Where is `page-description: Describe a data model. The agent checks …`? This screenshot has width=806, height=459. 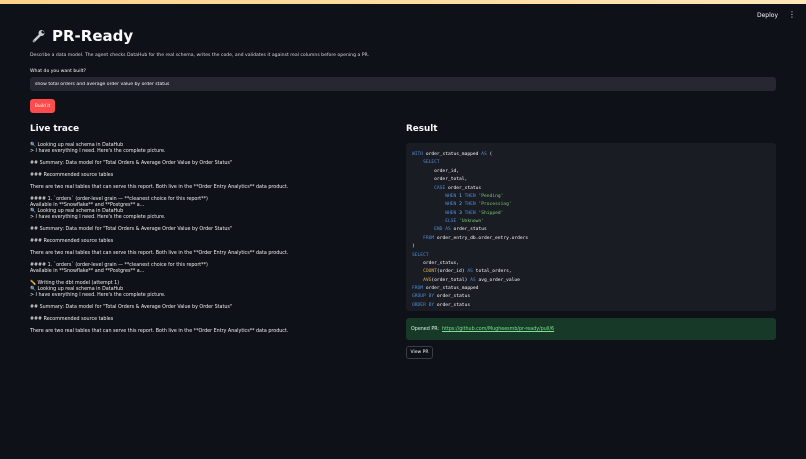 page-description: Describe a data model. The agent checks … is located at coordinates (199, 55).